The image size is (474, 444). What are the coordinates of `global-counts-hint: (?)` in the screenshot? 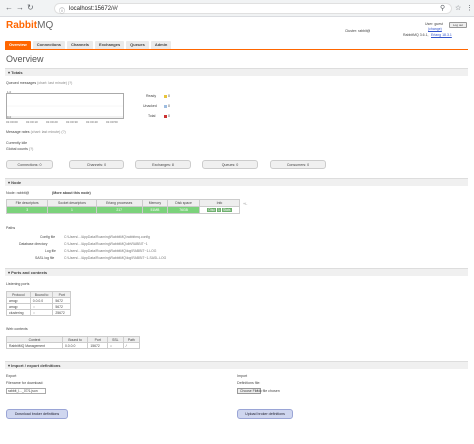 It's located at (31, 149).